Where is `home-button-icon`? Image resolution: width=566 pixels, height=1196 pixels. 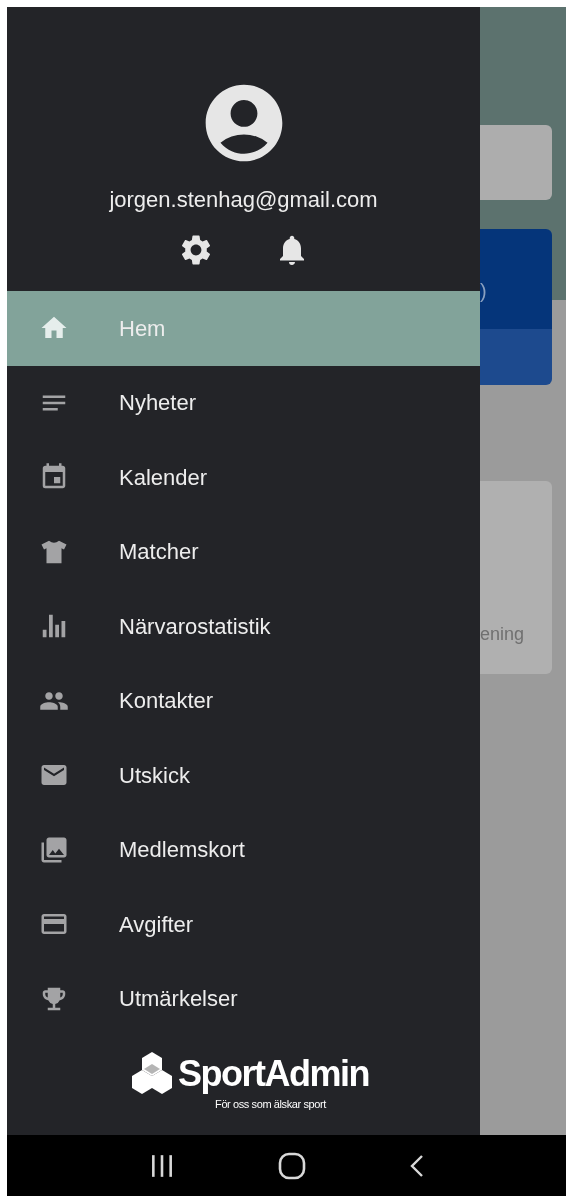 home-button-icon is located at coordinates (291, 1165).